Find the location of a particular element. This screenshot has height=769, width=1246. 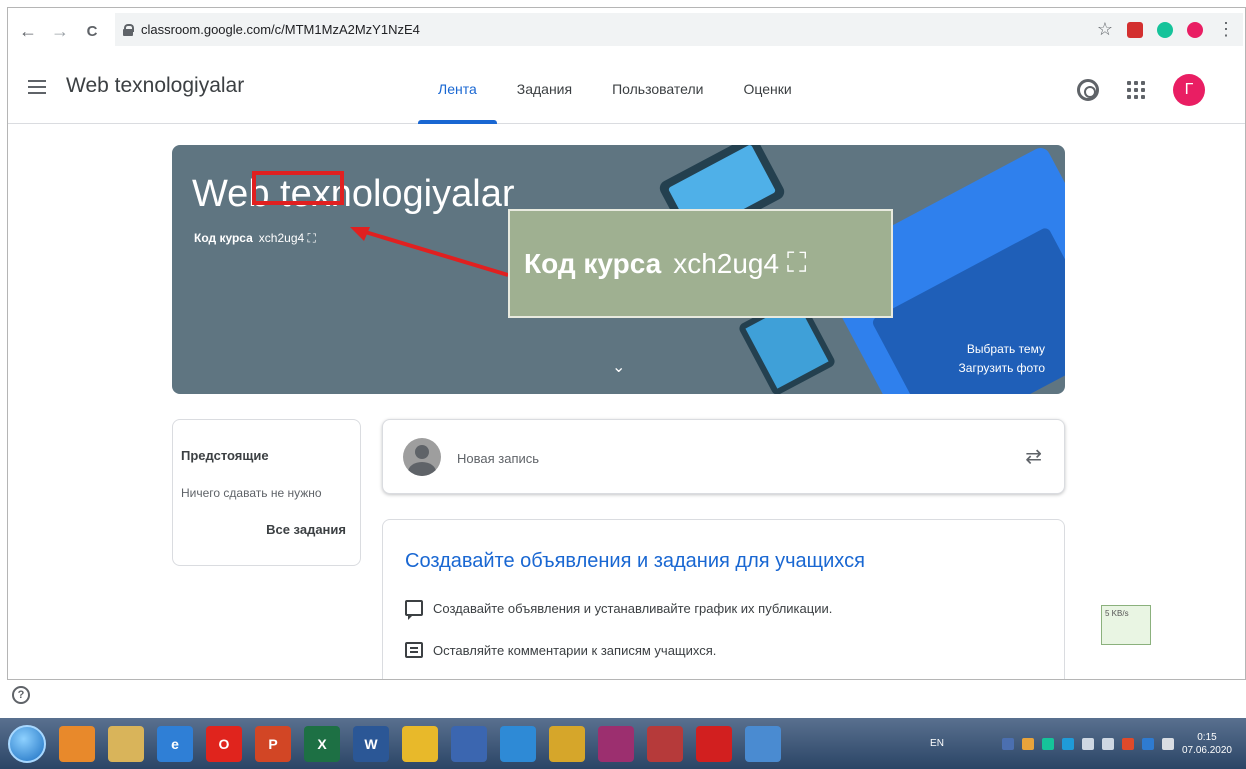

class-title: Web texnologiyalar is located at coordinates (155, 86).